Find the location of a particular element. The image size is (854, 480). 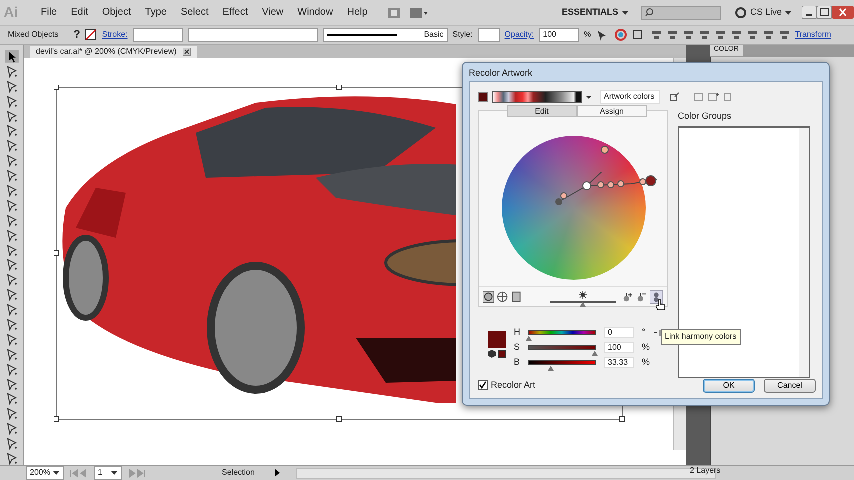

recolor-art-checkbox is located at coordinates (483, 385).